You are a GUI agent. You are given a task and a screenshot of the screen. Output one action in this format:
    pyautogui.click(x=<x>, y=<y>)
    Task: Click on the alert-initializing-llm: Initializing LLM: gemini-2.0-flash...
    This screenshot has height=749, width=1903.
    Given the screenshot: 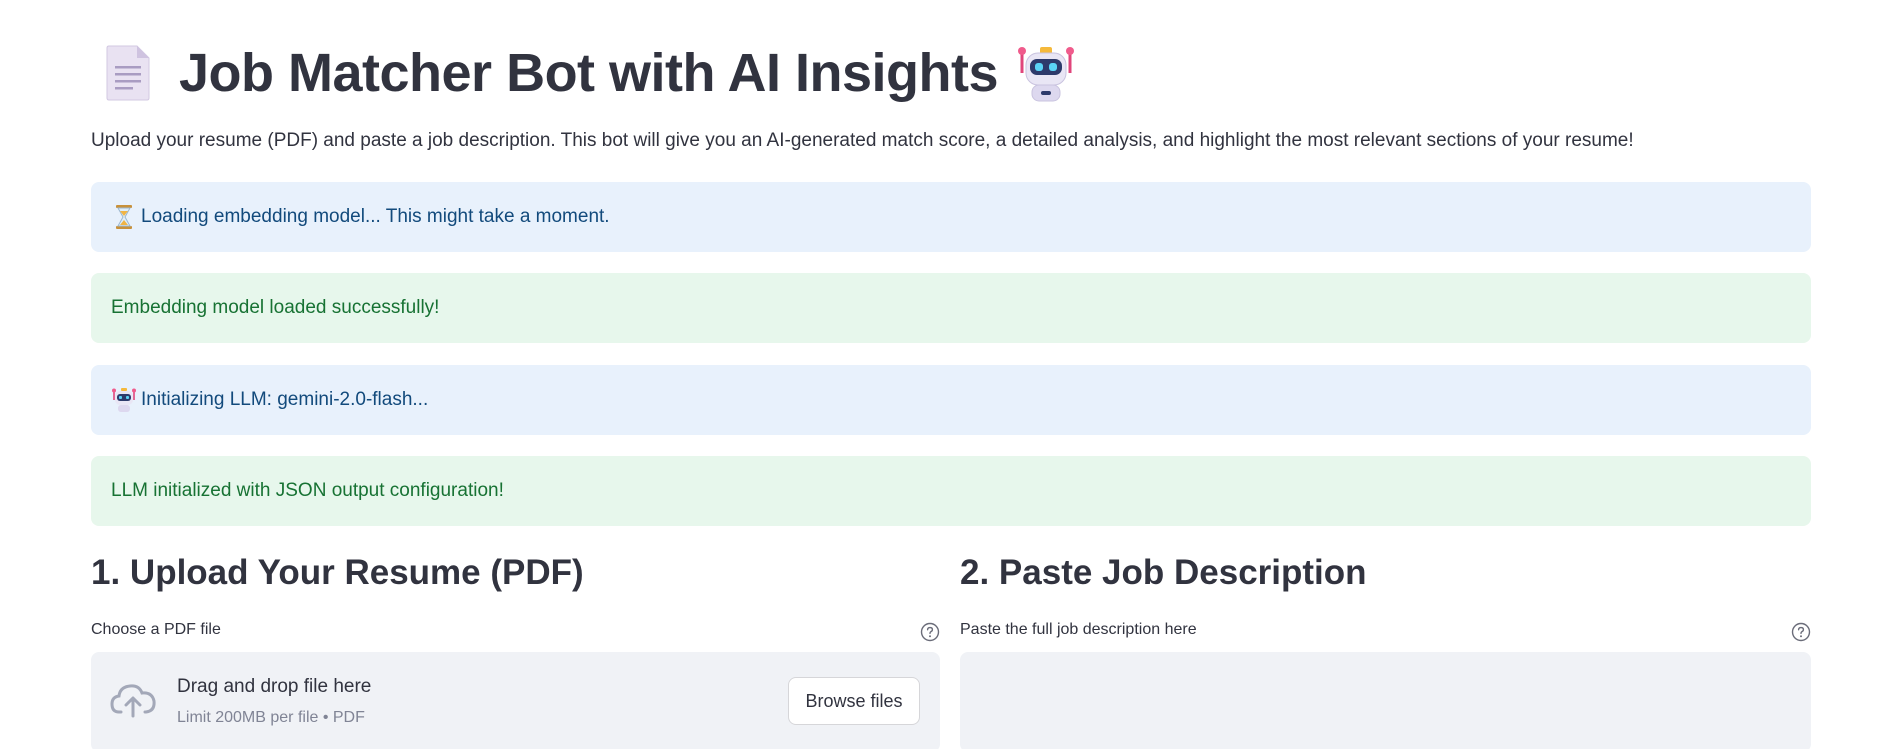 What is the action you would take?
    pyautogui.click(x=951, y=400)
    